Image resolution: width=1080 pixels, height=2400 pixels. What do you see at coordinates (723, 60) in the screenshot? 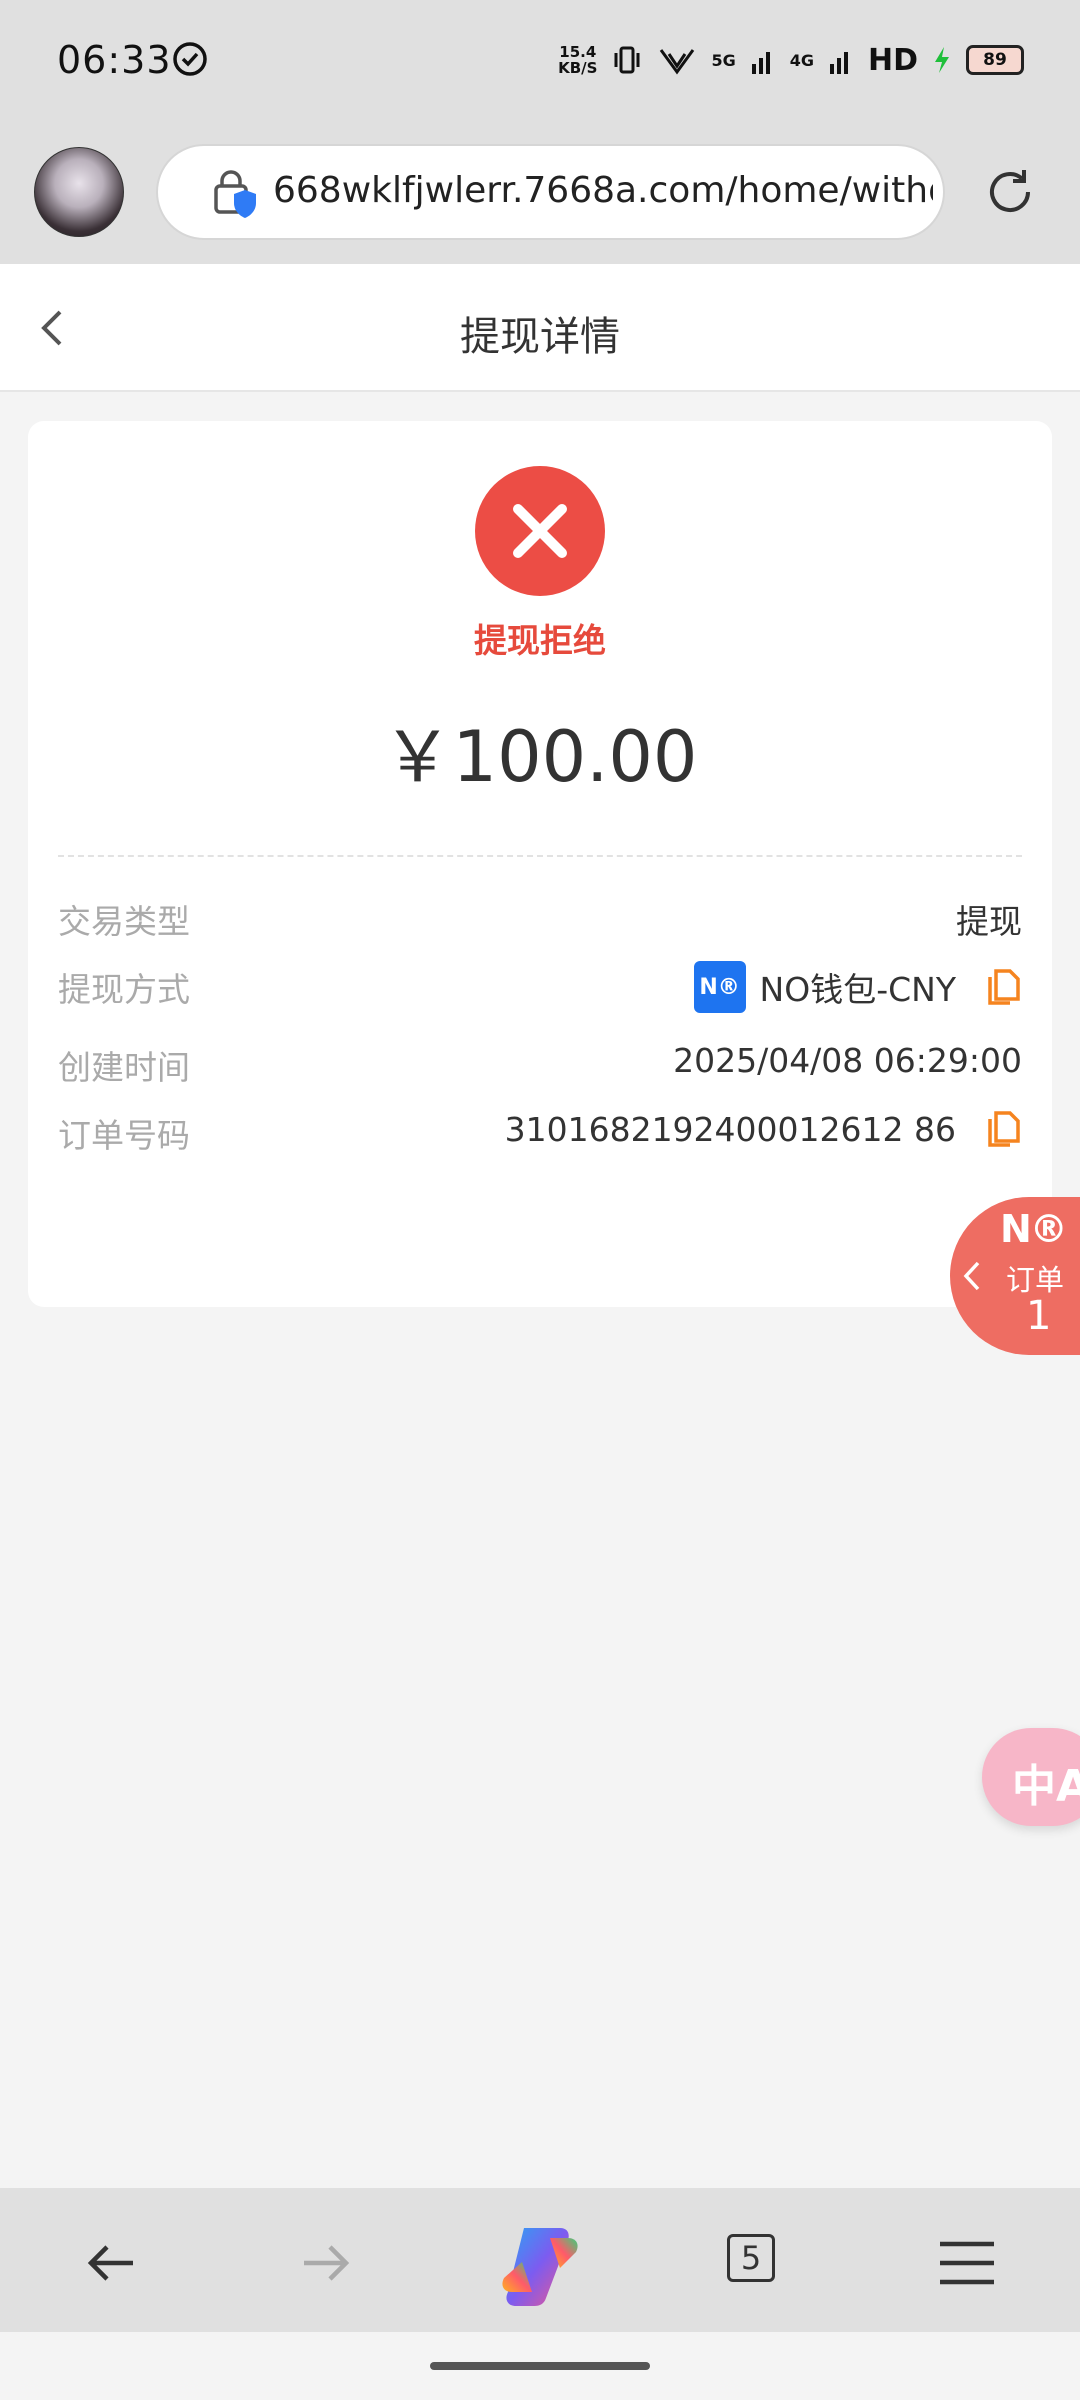
I see `signal-5g: 5G` at bounding box center [723, 60].